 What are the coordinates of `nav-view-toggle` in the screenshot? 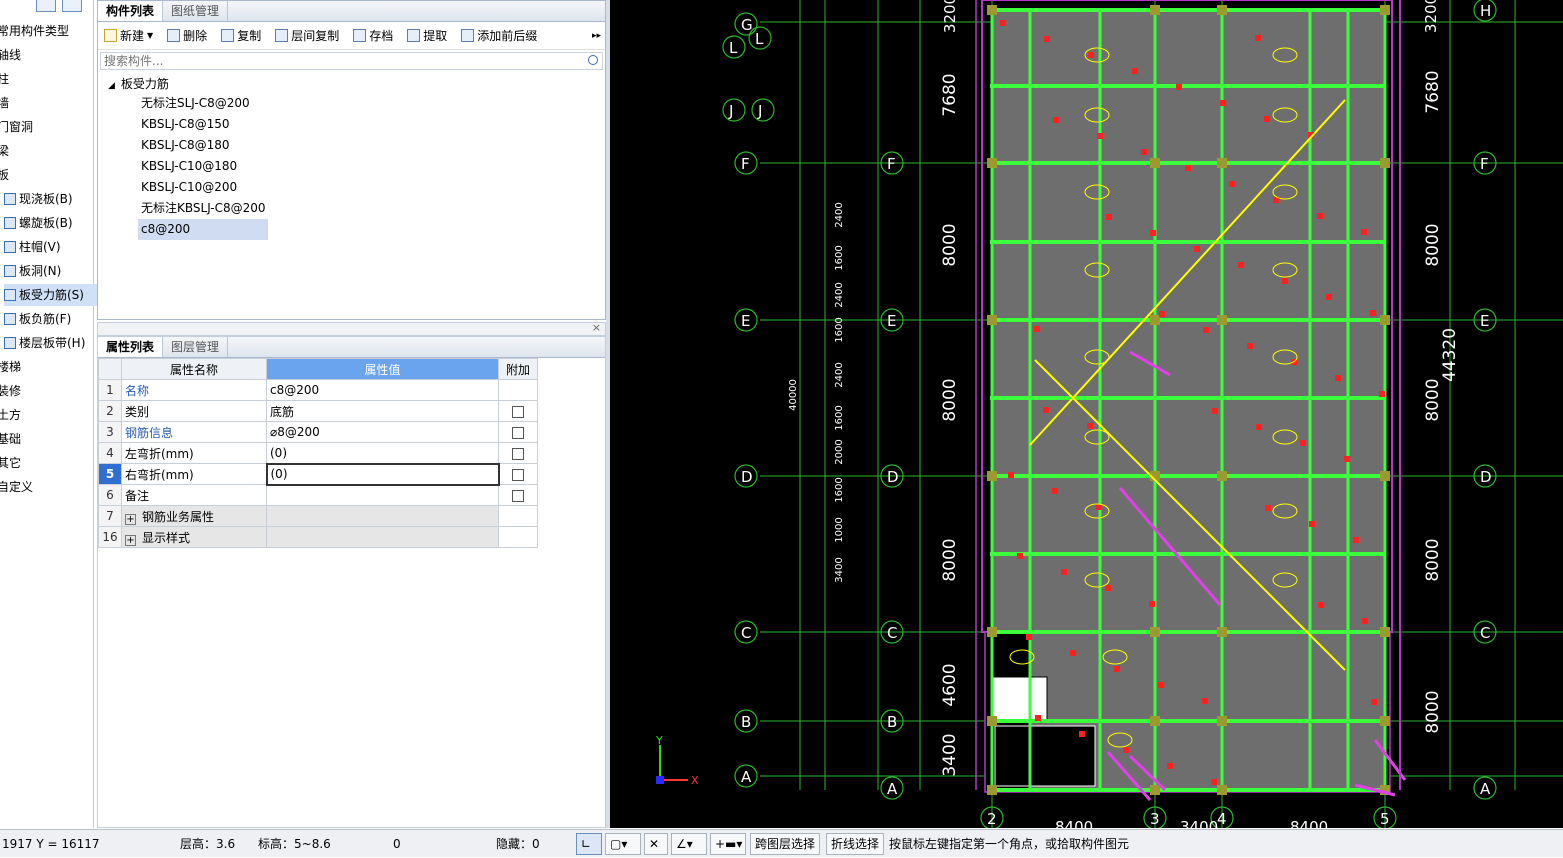 It's located at (59, 6).